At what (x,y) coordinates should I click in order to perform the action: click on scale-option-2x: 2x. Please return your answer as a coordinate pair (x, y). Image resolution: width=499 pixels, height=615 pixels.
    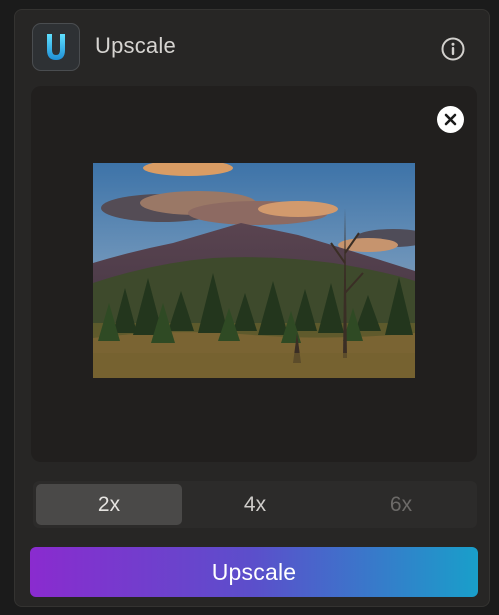
    Looking at the image, I should click on (109, 504).